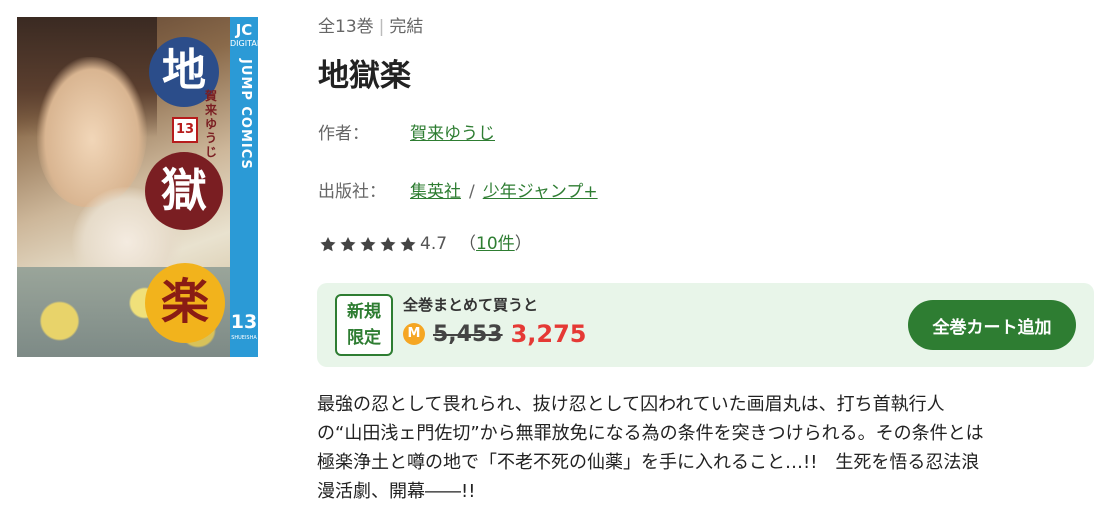 This screenshot has height=522, width=1112. What do you see at coordinates (396, 491) in the screenshot?
I see `description-line: 漫活劇、開幕――!!` at bounding box center [396, 491].